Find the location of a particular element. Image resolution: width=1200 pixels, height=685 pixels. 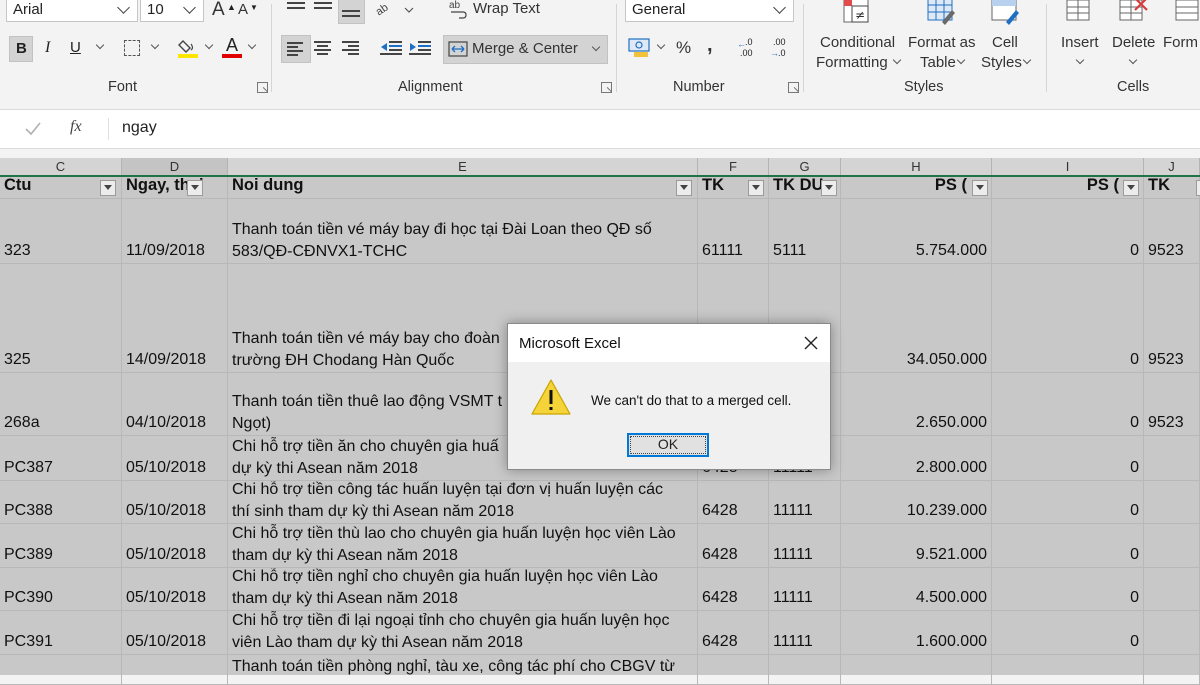

cell-ps_no: 2.650.000 is located at coordinates (916, 404).